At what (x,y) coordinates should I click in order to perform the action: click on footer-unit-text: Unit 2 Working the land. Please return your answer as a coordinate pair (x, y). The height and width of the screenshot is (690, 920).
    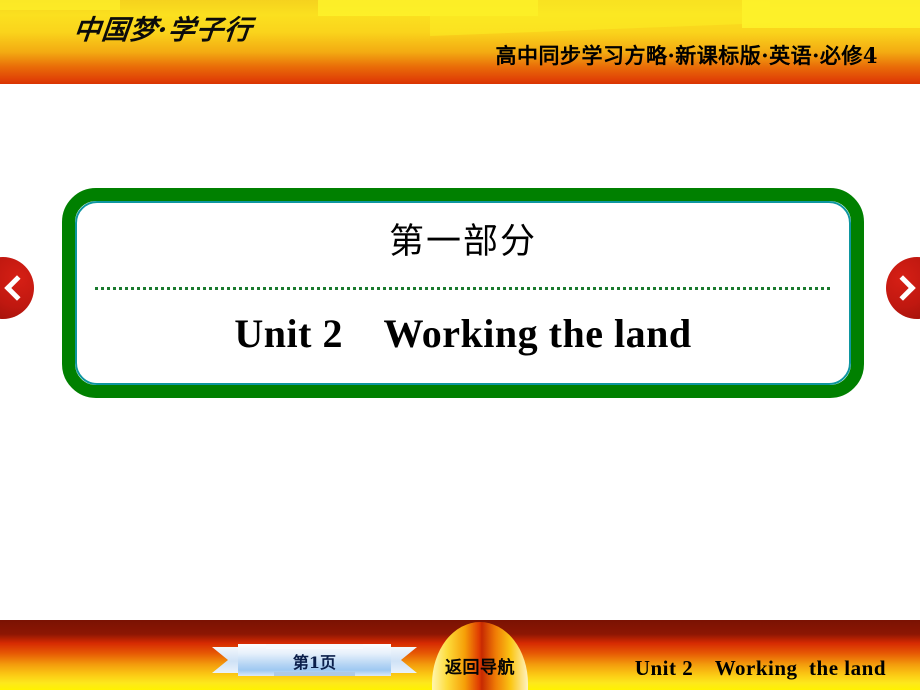
    Looking at the image, I should click on (760, 668).